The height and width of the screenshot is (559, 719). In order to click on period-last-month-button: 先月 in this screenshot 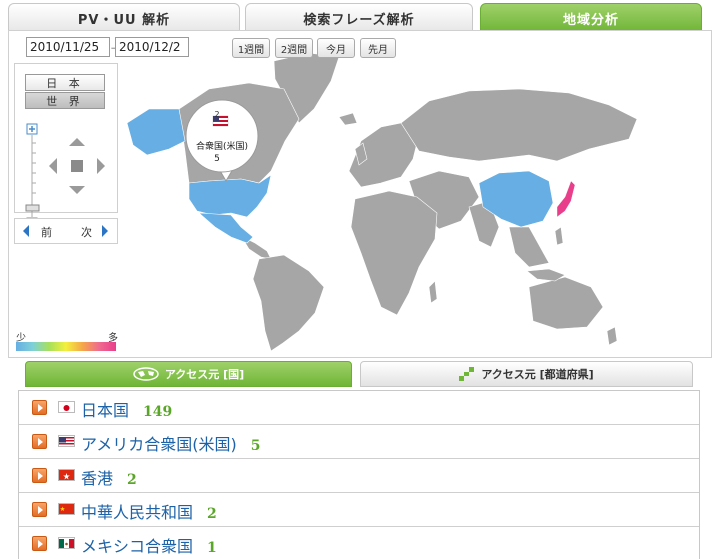, I will do `click(378, 48)`.